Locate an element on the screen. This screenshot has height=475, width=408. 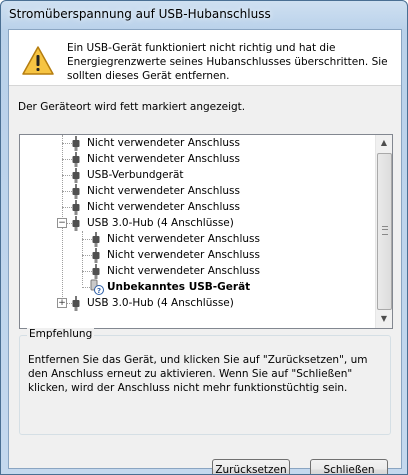
vertical-scrollbar: ▲ ▼ is located at coordinates (383, 231).